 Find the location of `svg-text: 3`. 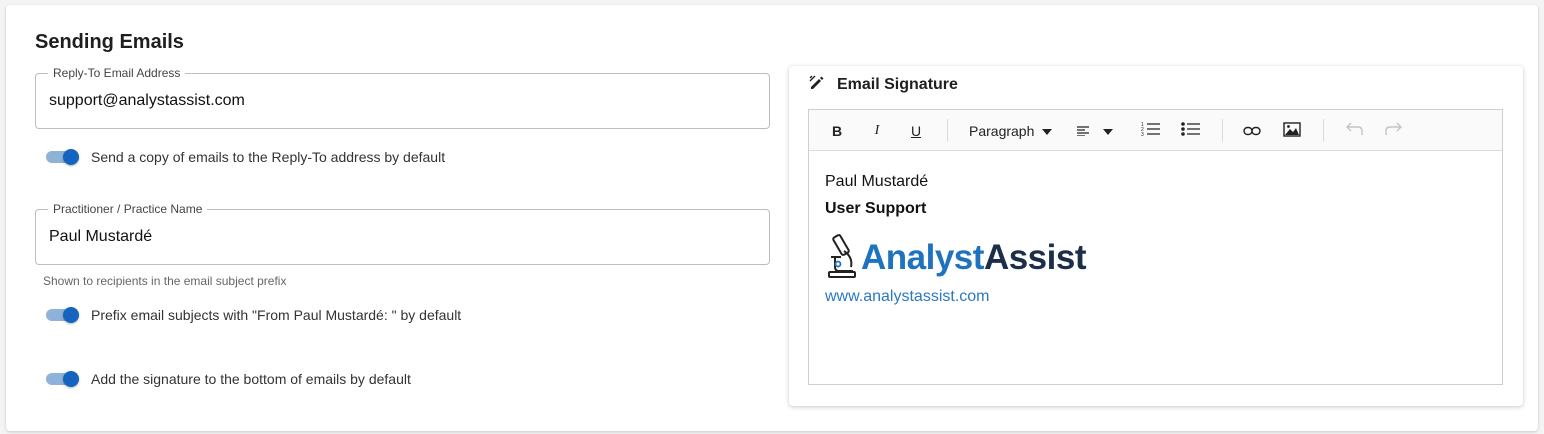

svg-text: 3 is located at coordinates (1142, 134).